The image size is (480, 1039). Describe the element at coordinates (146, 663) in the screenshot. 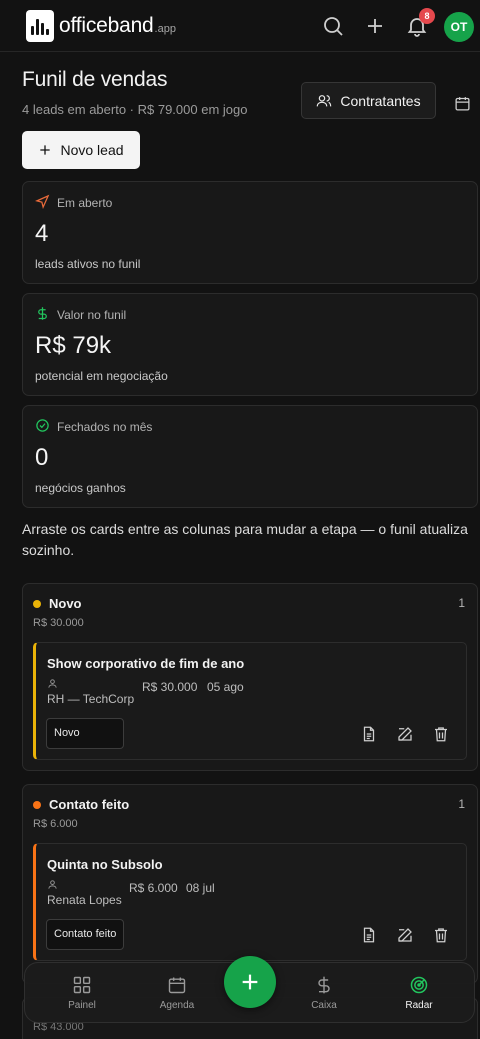

I see `lead-title: Show corporativo de fim de ano` at that location.